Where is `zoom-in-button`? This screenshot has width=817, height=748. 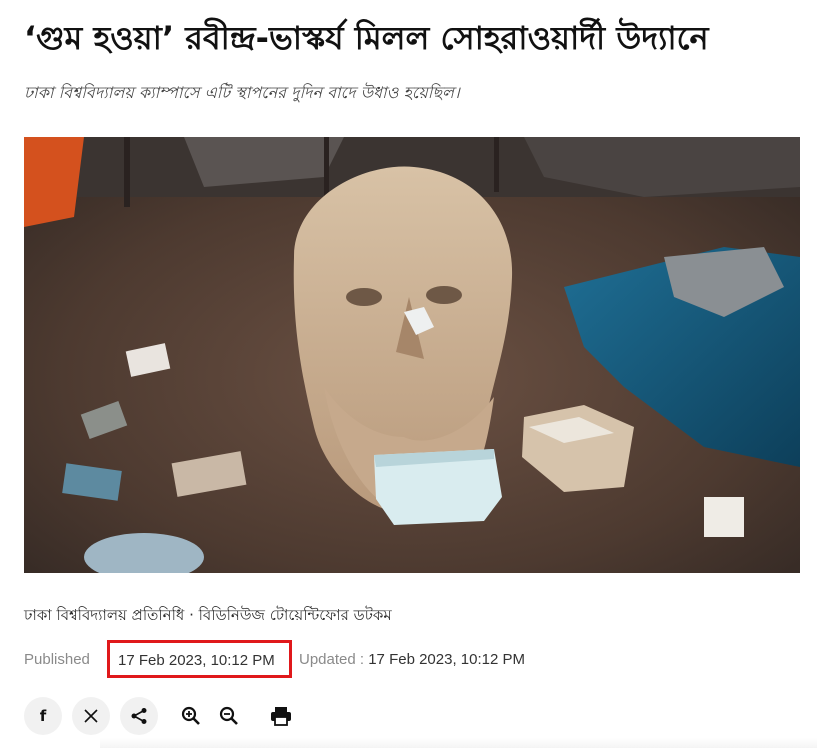
zoom-in-button is located at coordinates (191, 716).